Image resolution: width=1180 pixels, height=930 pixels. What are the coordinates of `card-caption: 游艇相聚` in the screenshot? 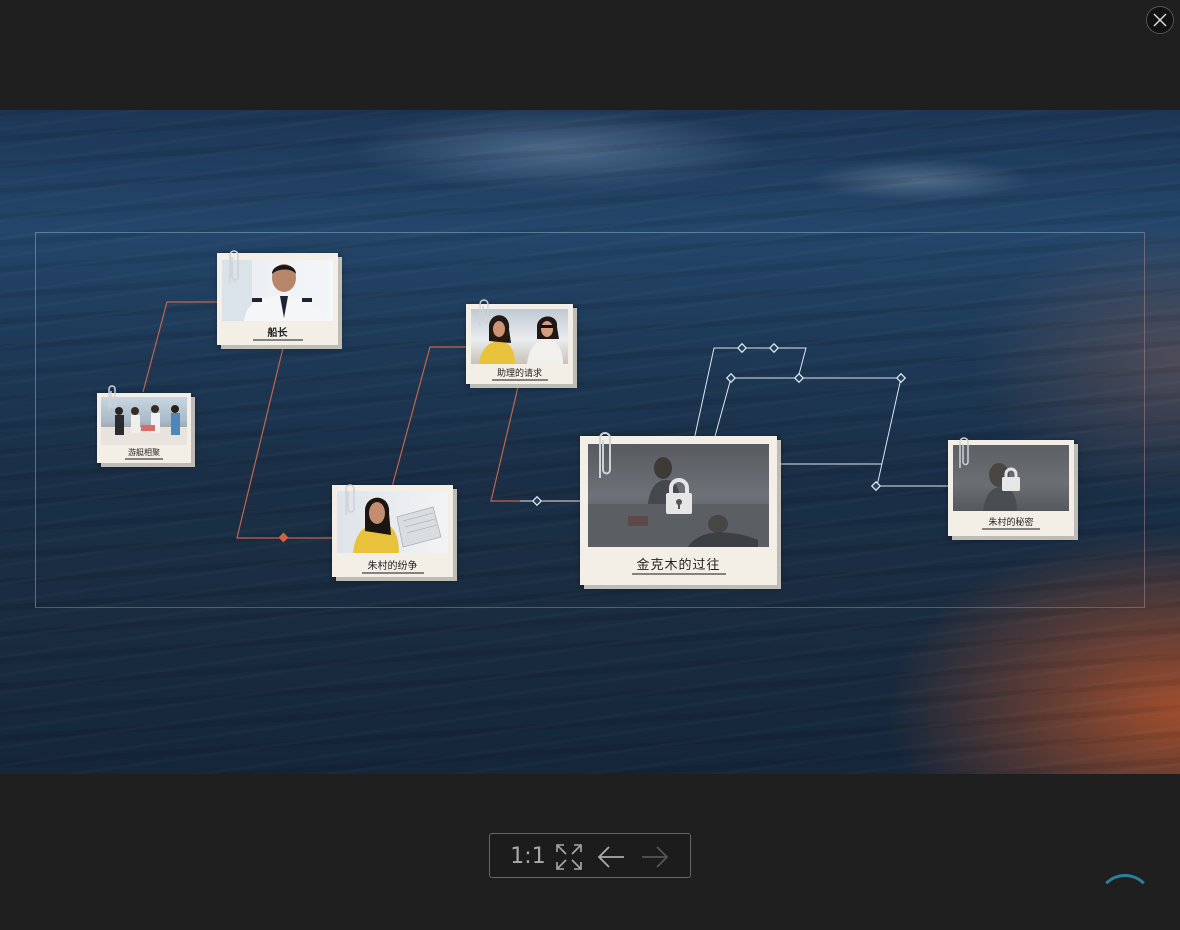 It's located at (144, 452).